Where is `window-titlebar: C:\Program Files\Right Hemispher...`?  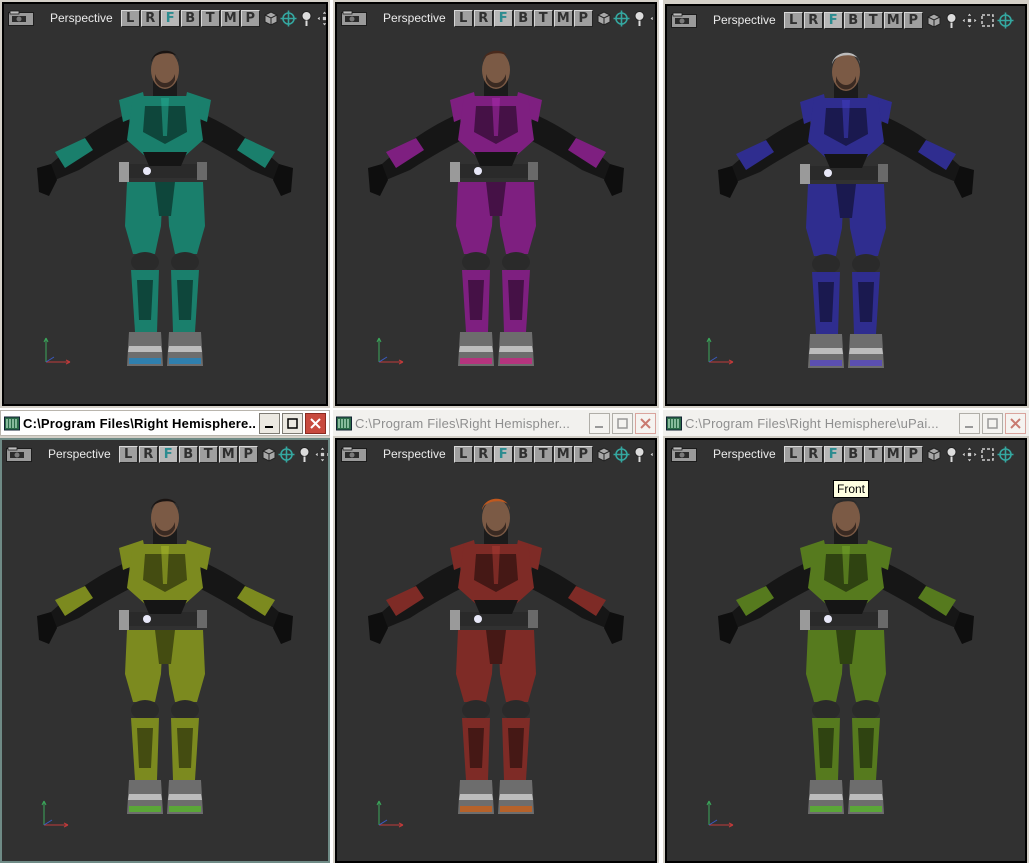
window-titlebar: C:\Program Files\Right Hemispher... is located at coordinates (496, 423).